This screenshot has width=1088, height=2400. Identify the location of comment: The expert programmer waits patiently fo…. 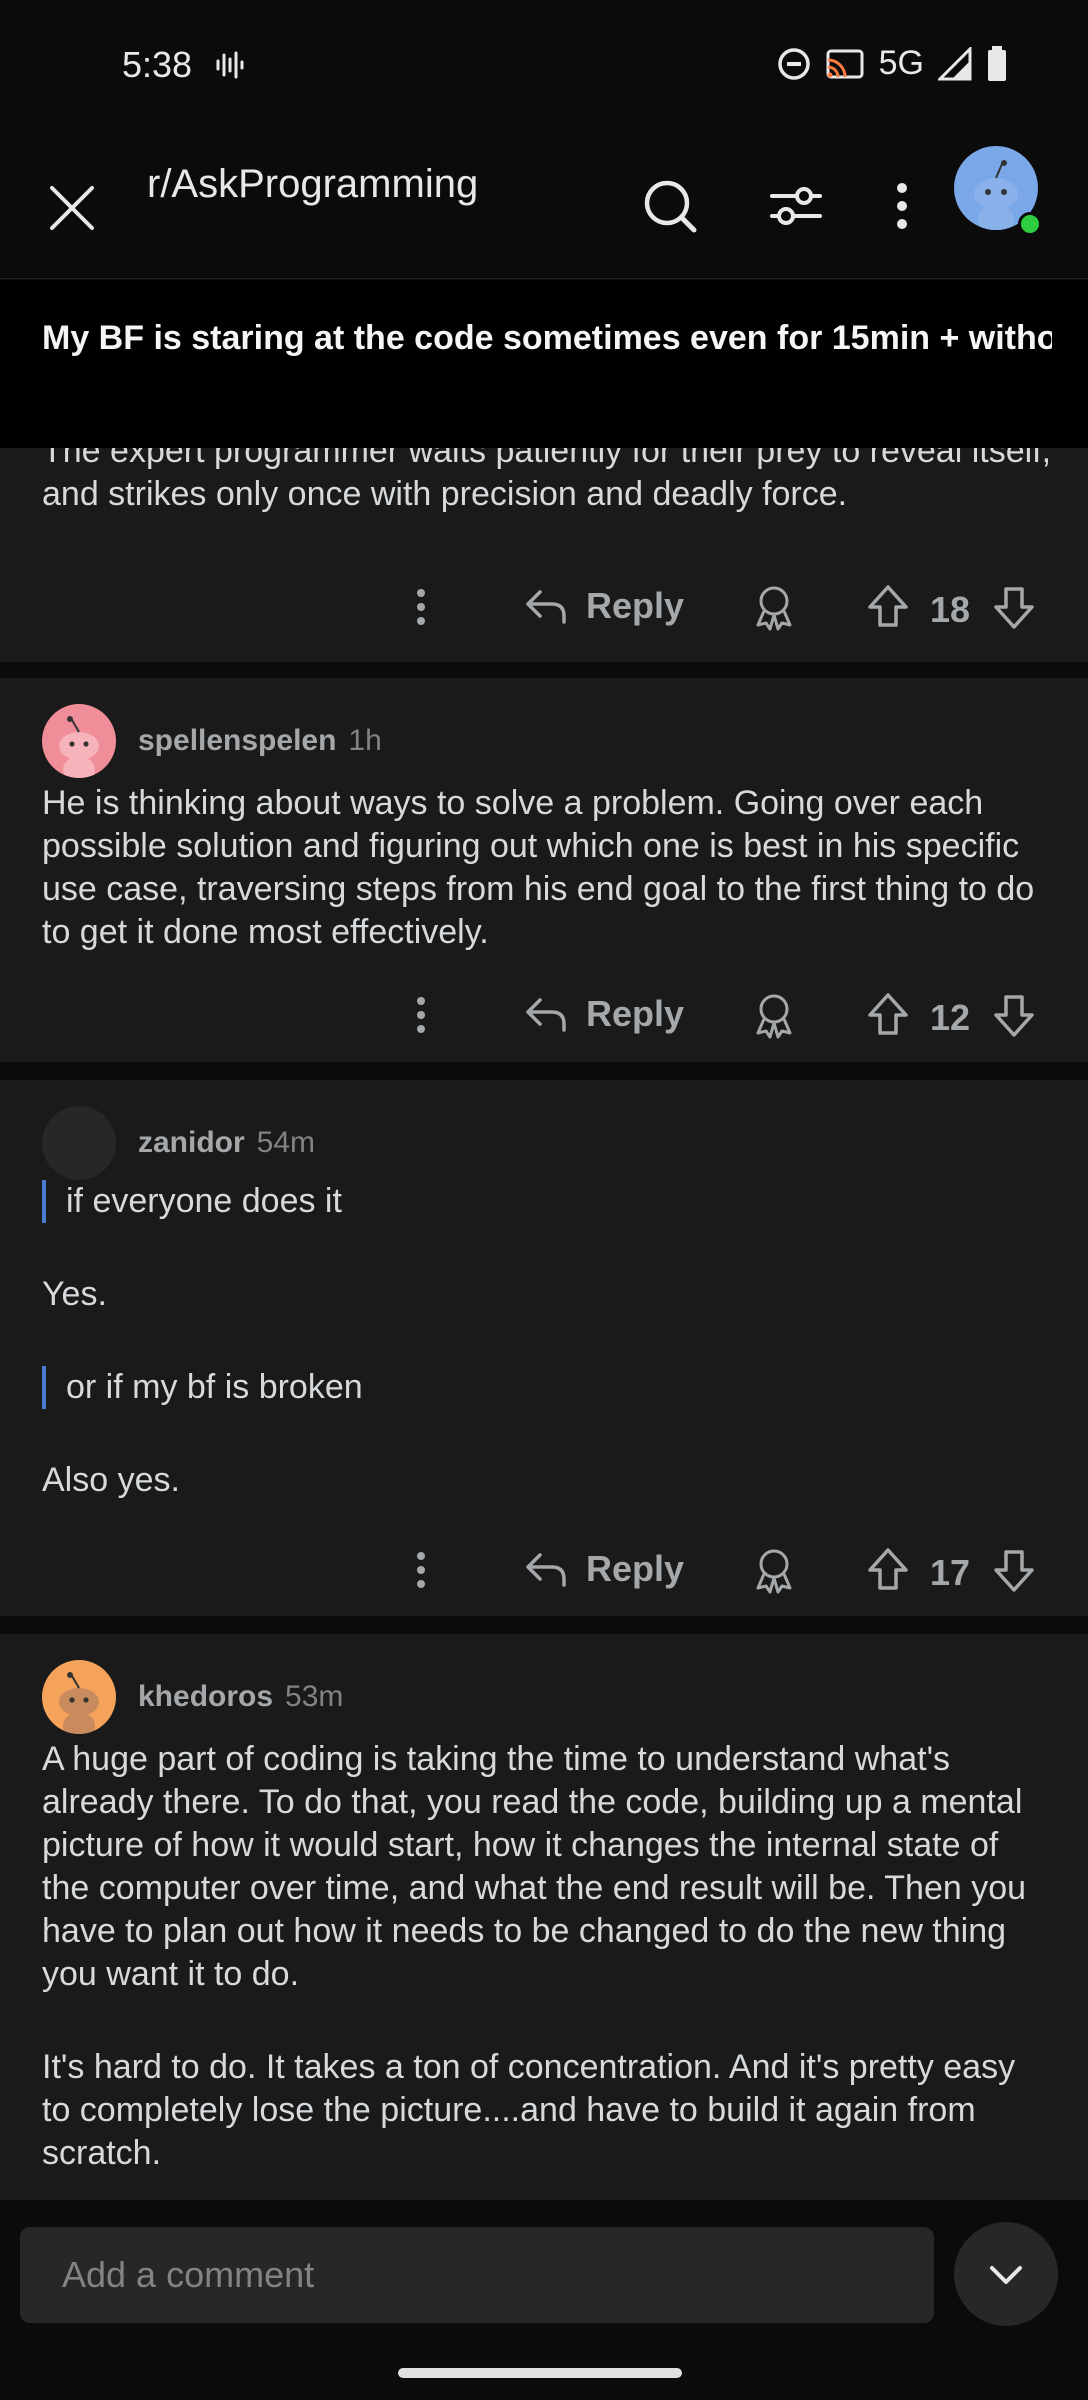
(544, 546).